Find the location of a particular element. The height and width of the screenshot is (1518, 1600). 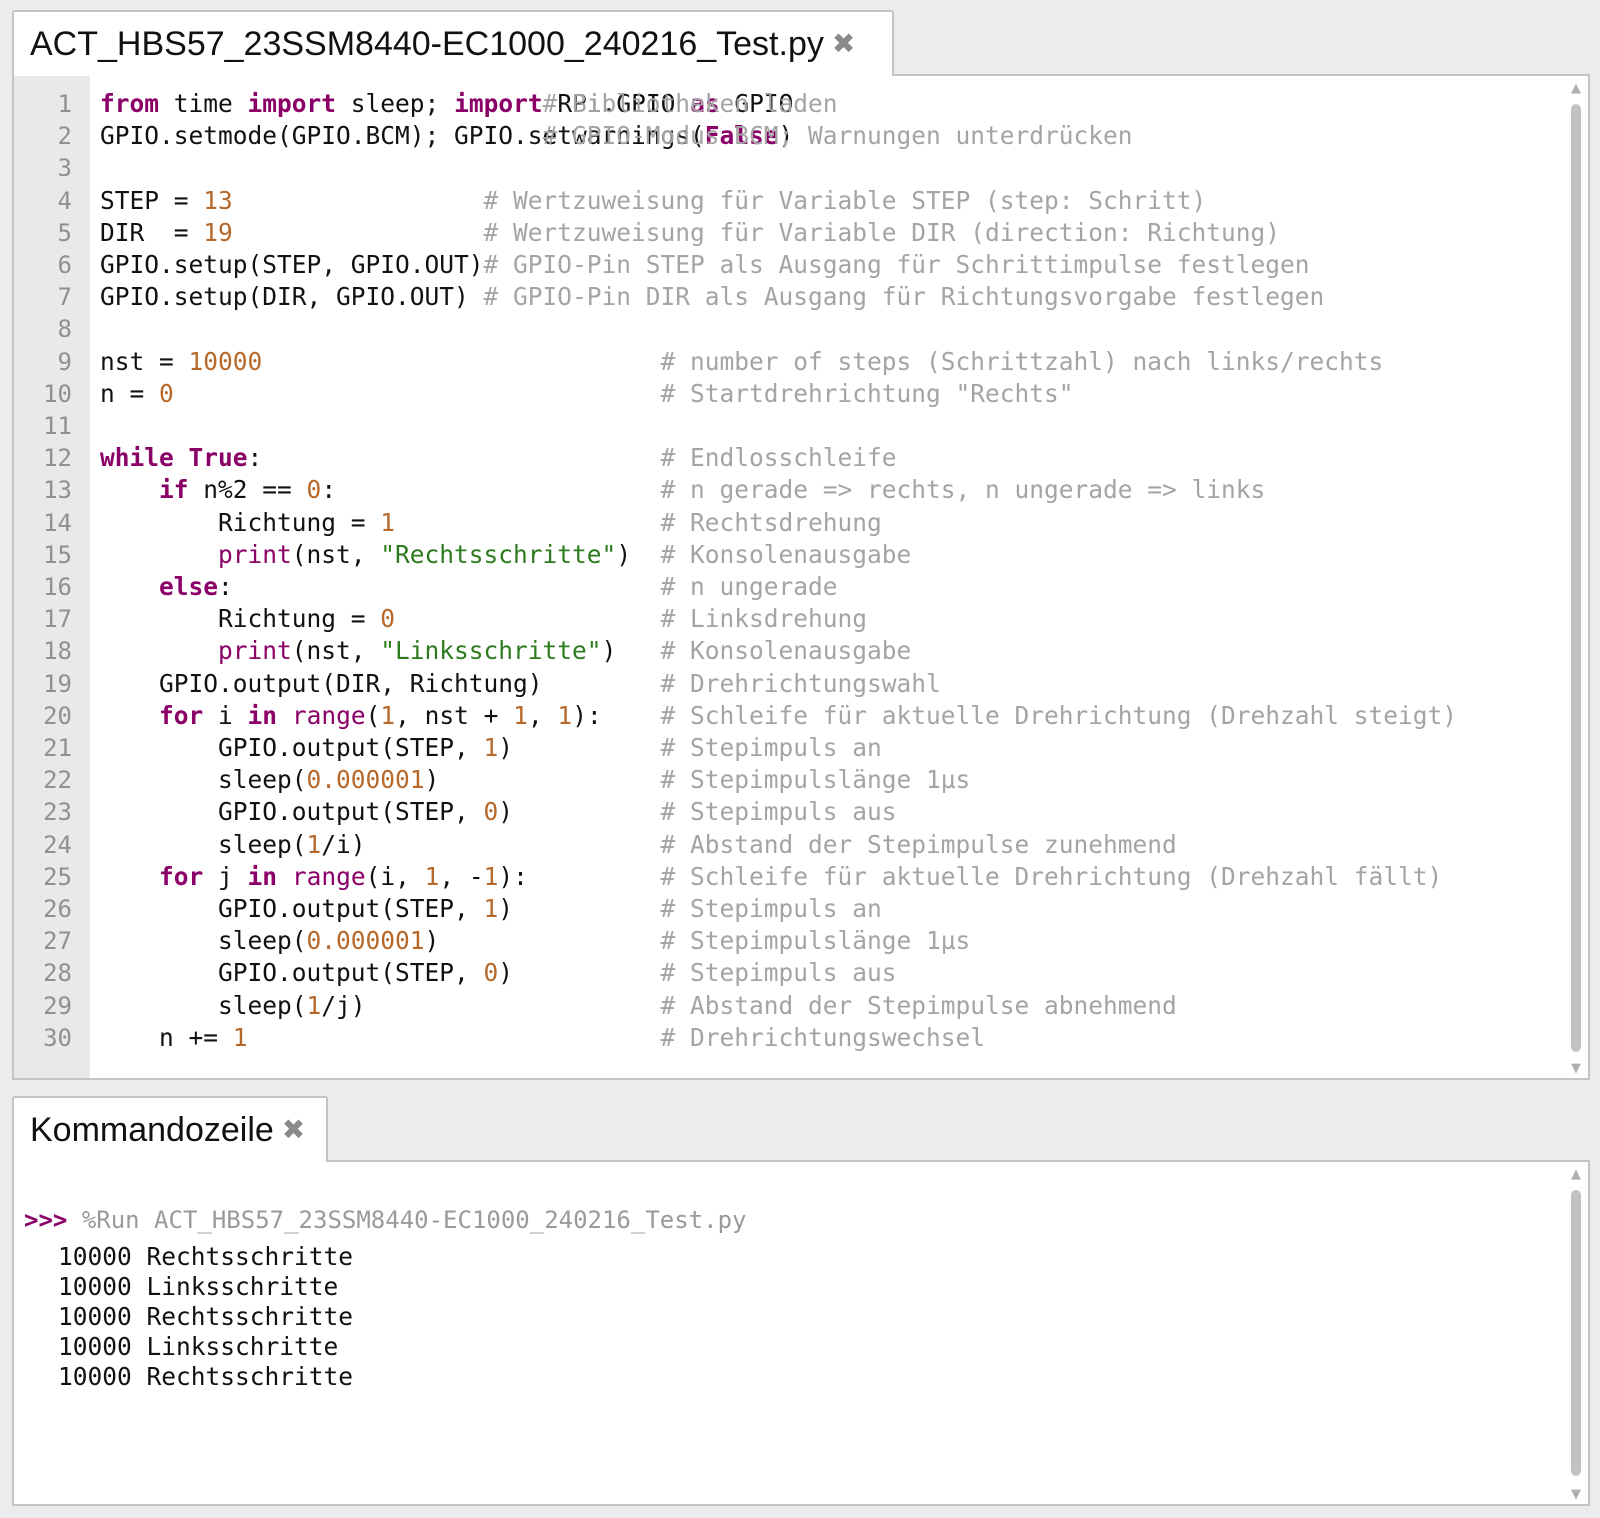

code-token: i is located at coordinates (225, 715).